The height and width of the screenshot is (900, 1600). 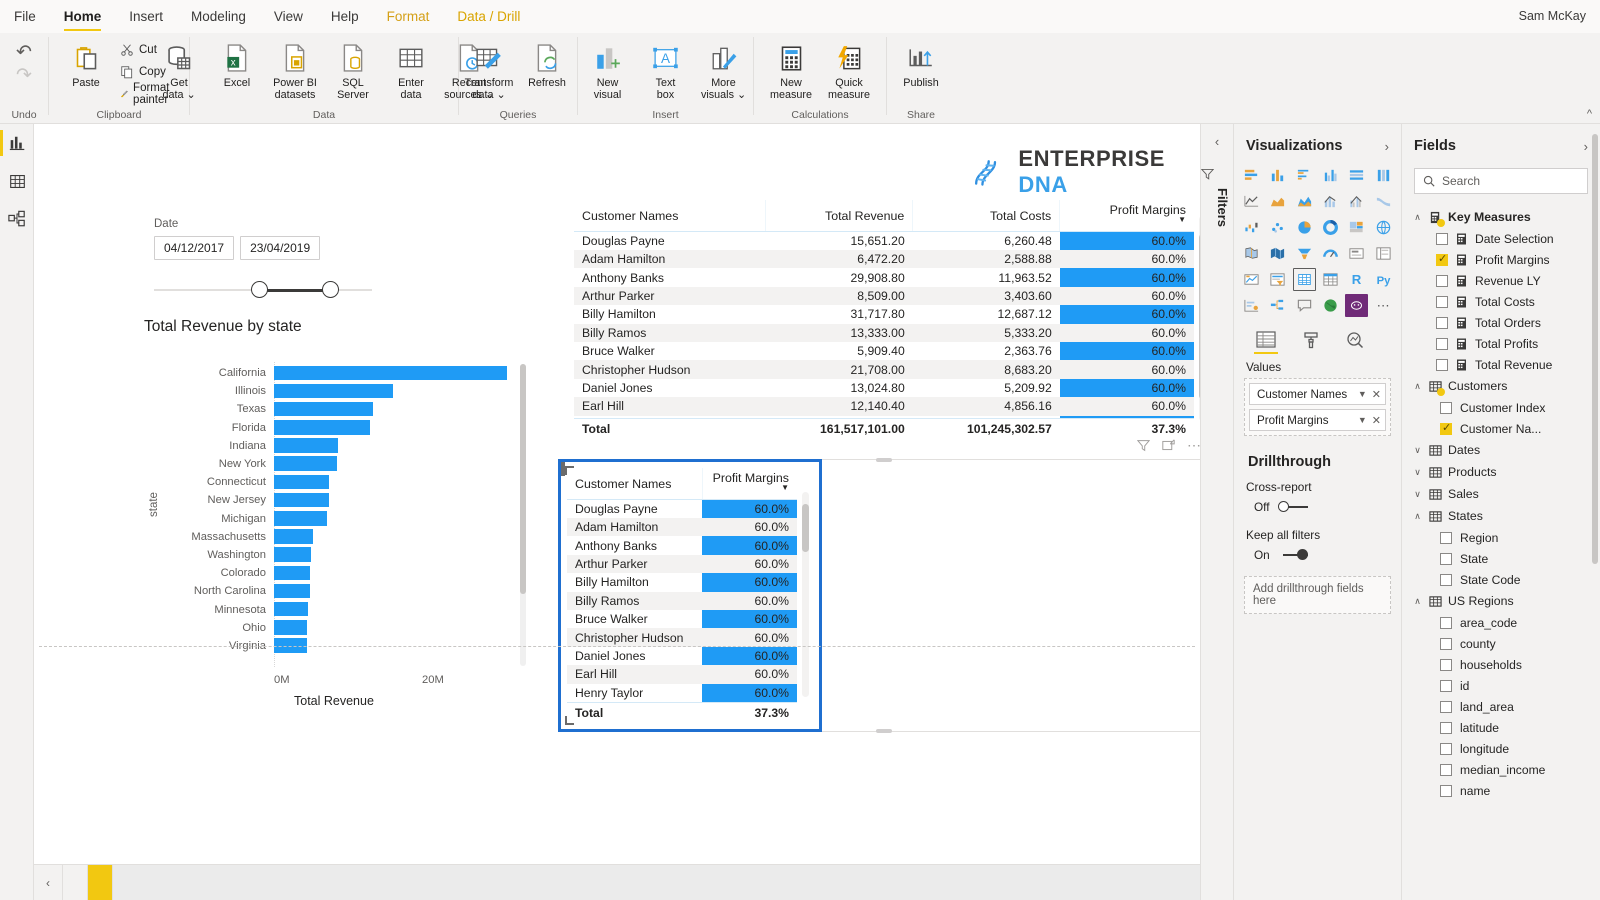 I want to click on viz-map, so click(x=1383, y=227).